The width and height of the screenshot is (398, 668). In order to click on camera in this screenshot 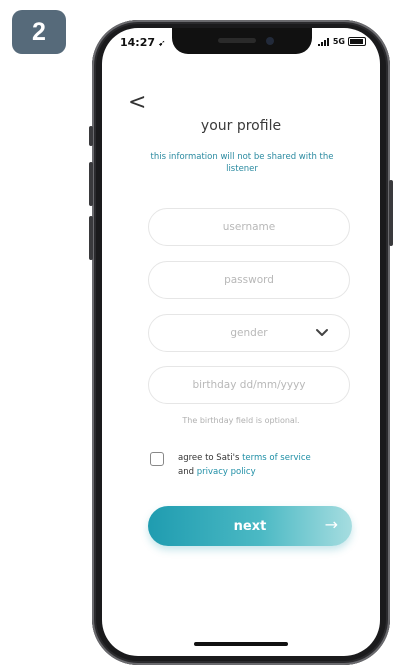, I will do `click(270, 41)`.